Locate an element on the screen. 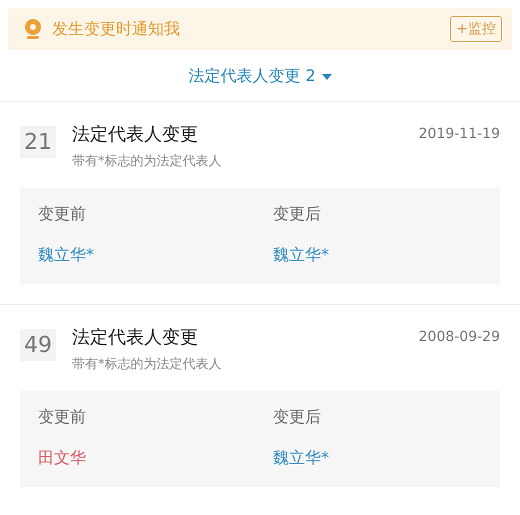 The image size is (520, 515). monitor-button: +监控 is located at coordinates (476, 29).